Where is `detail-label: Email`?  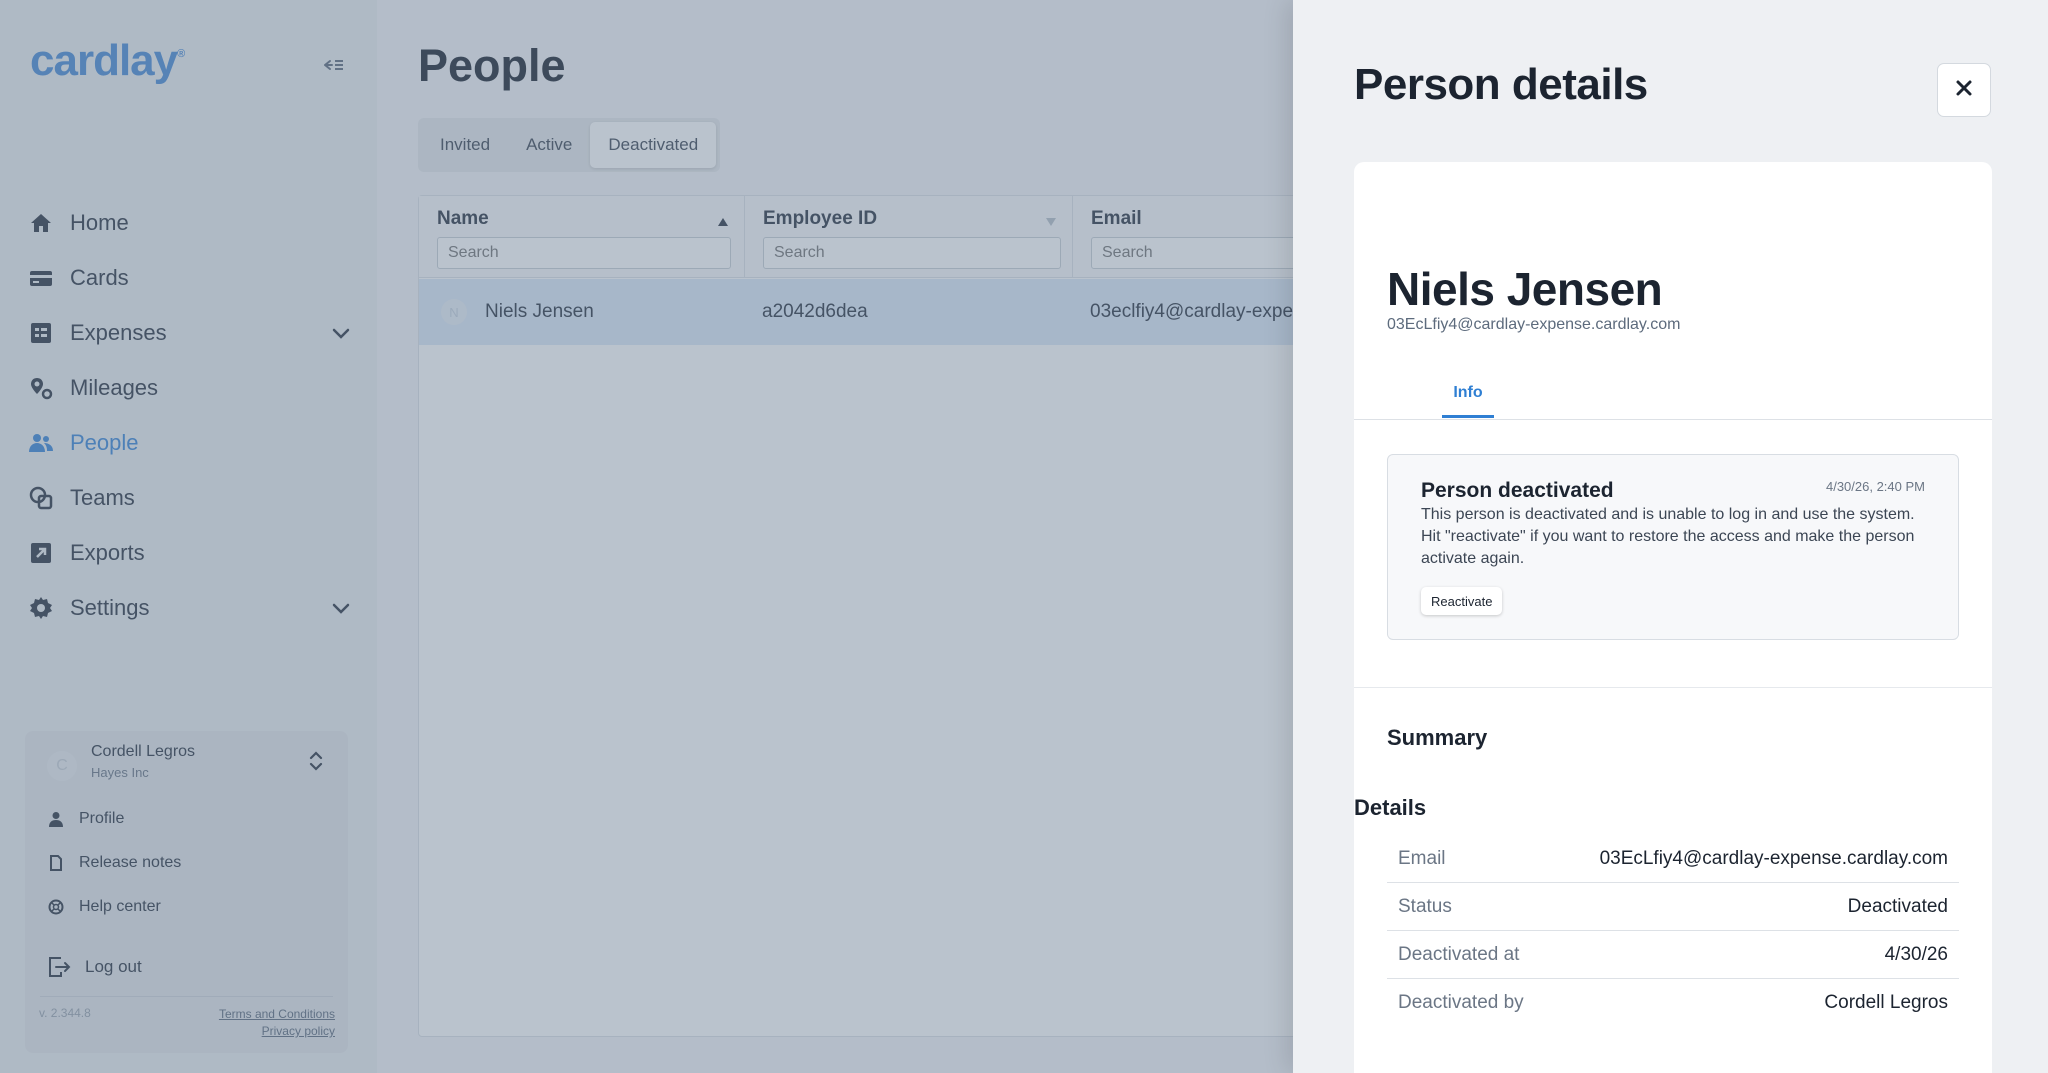 detail-label: Email is located at coordinates (1422, 858).